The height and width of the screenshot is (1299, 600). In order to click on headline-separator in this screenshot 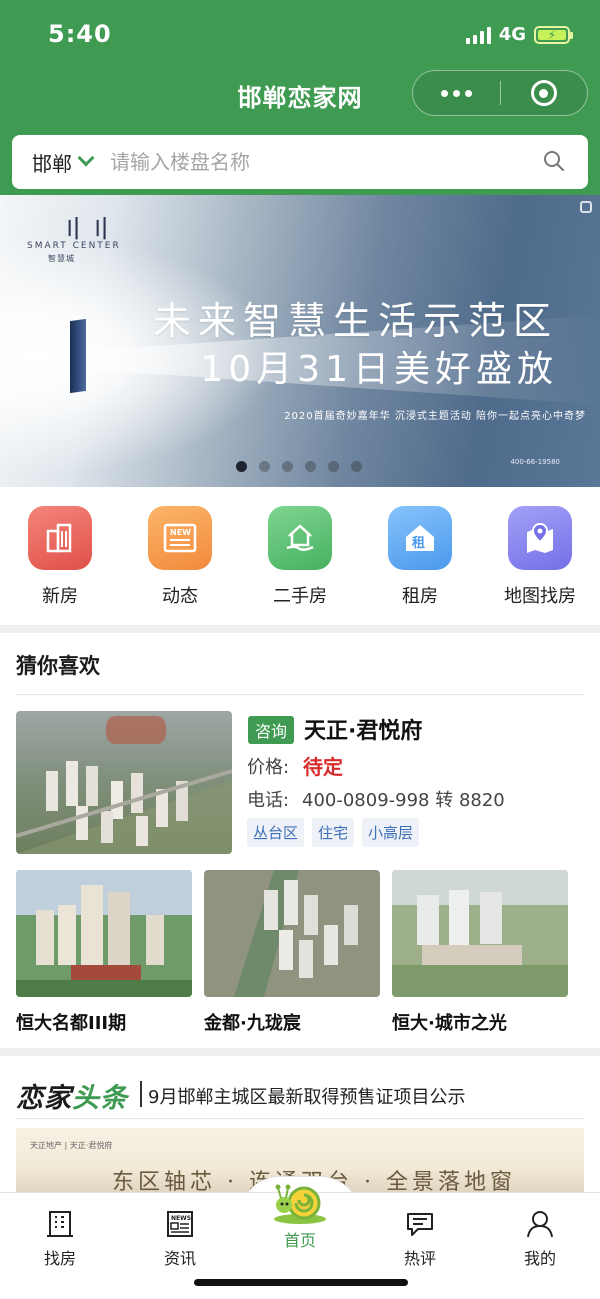, I will do `click(141, 1094)`.